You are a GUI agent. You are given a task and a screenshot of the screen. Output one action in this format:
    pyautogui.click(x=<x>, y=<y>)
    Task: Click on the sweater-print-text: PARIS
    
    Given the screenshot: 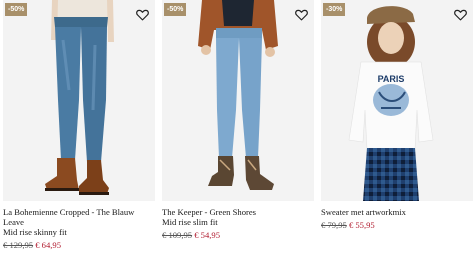 What is the action you would take?
    pyautogui.click(x=391, y=79)
    